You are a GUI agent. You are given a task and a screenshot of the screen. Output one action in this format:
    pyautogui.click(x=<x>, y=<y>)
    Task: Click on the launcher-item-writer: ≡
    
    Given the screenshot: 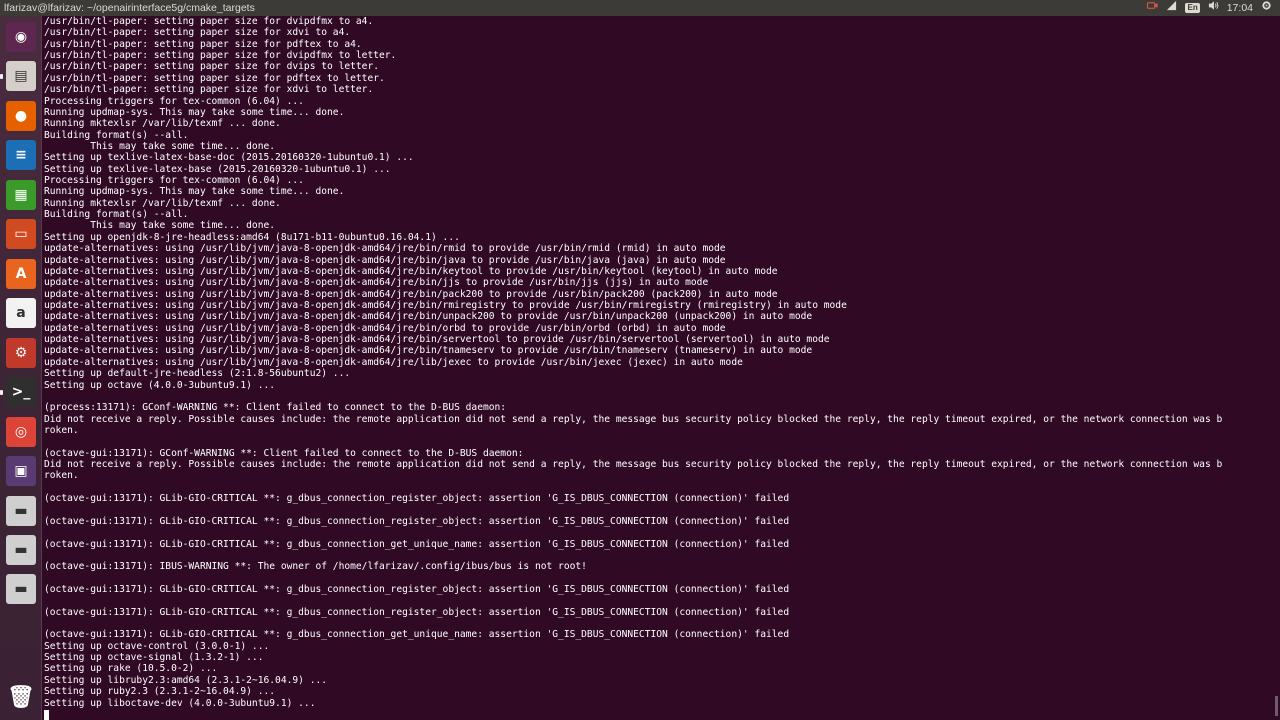 What is the action you would take?
    pyautogui.click(x=21, y=155)
    